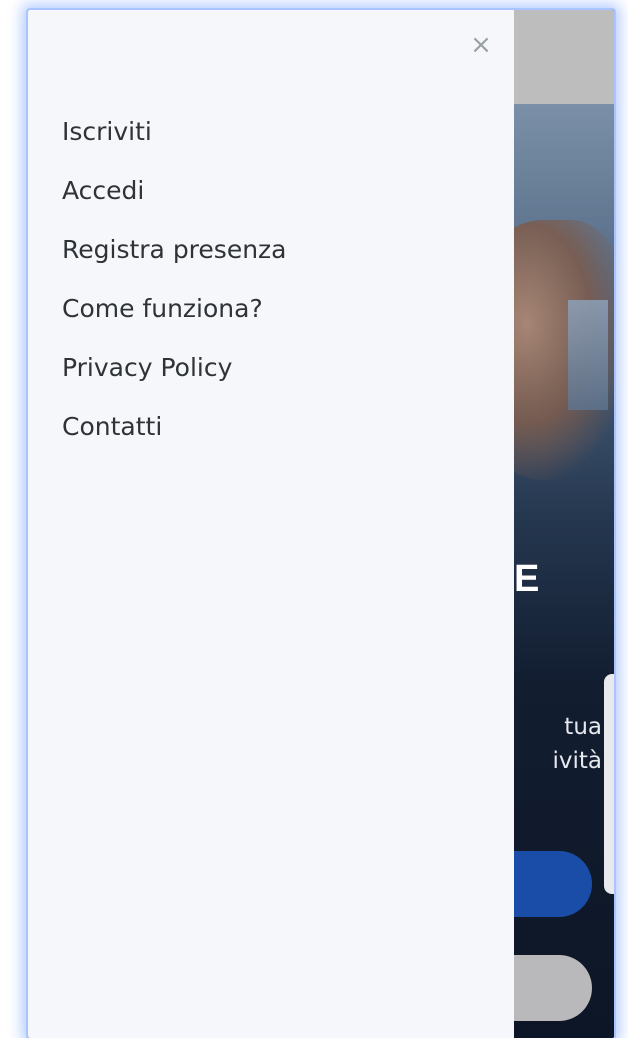  What do you see at coordinates (174, 308) in the screenshot?
I see `menu-item-come-funziona: Come funziona?` at bounding box center [174, 308].